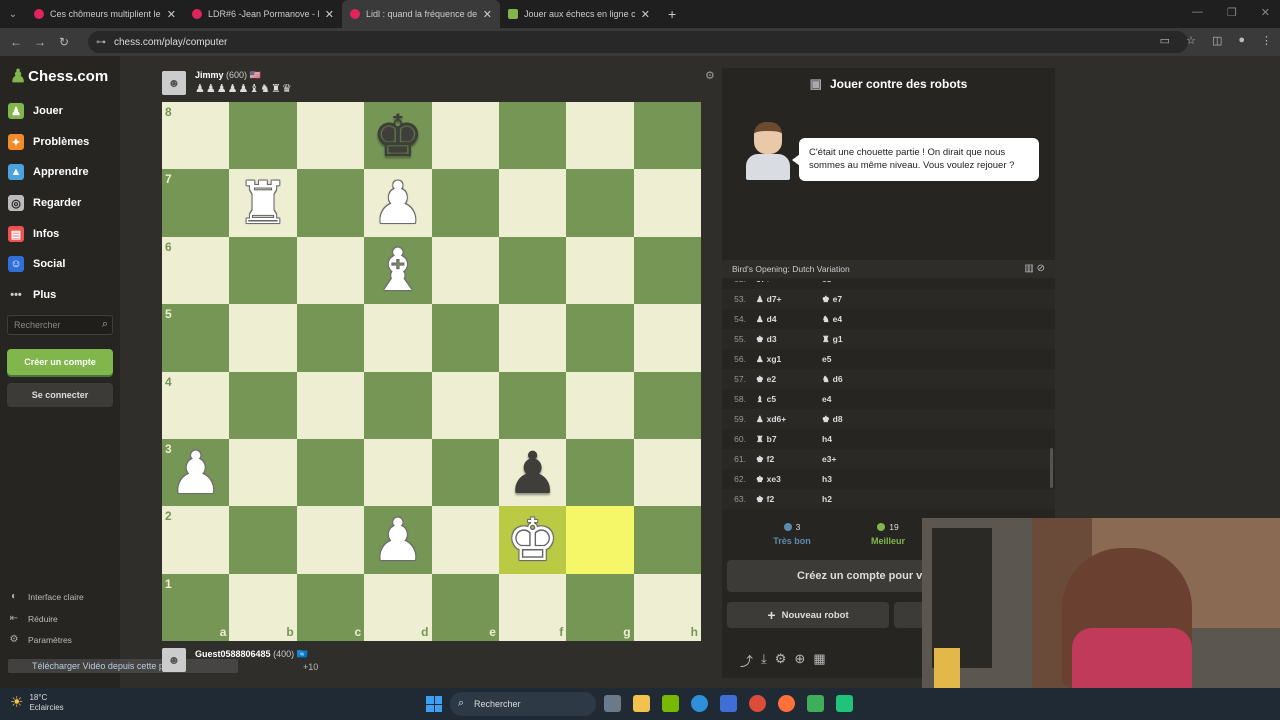  Describe the element at coordinates (600, 203) in the screenshot. I see `square-g7` at that location.